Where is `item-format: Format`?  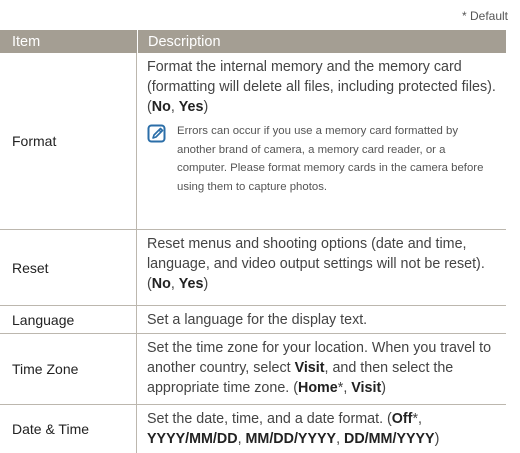
item-format: Format is located at coordinates (68, 141).